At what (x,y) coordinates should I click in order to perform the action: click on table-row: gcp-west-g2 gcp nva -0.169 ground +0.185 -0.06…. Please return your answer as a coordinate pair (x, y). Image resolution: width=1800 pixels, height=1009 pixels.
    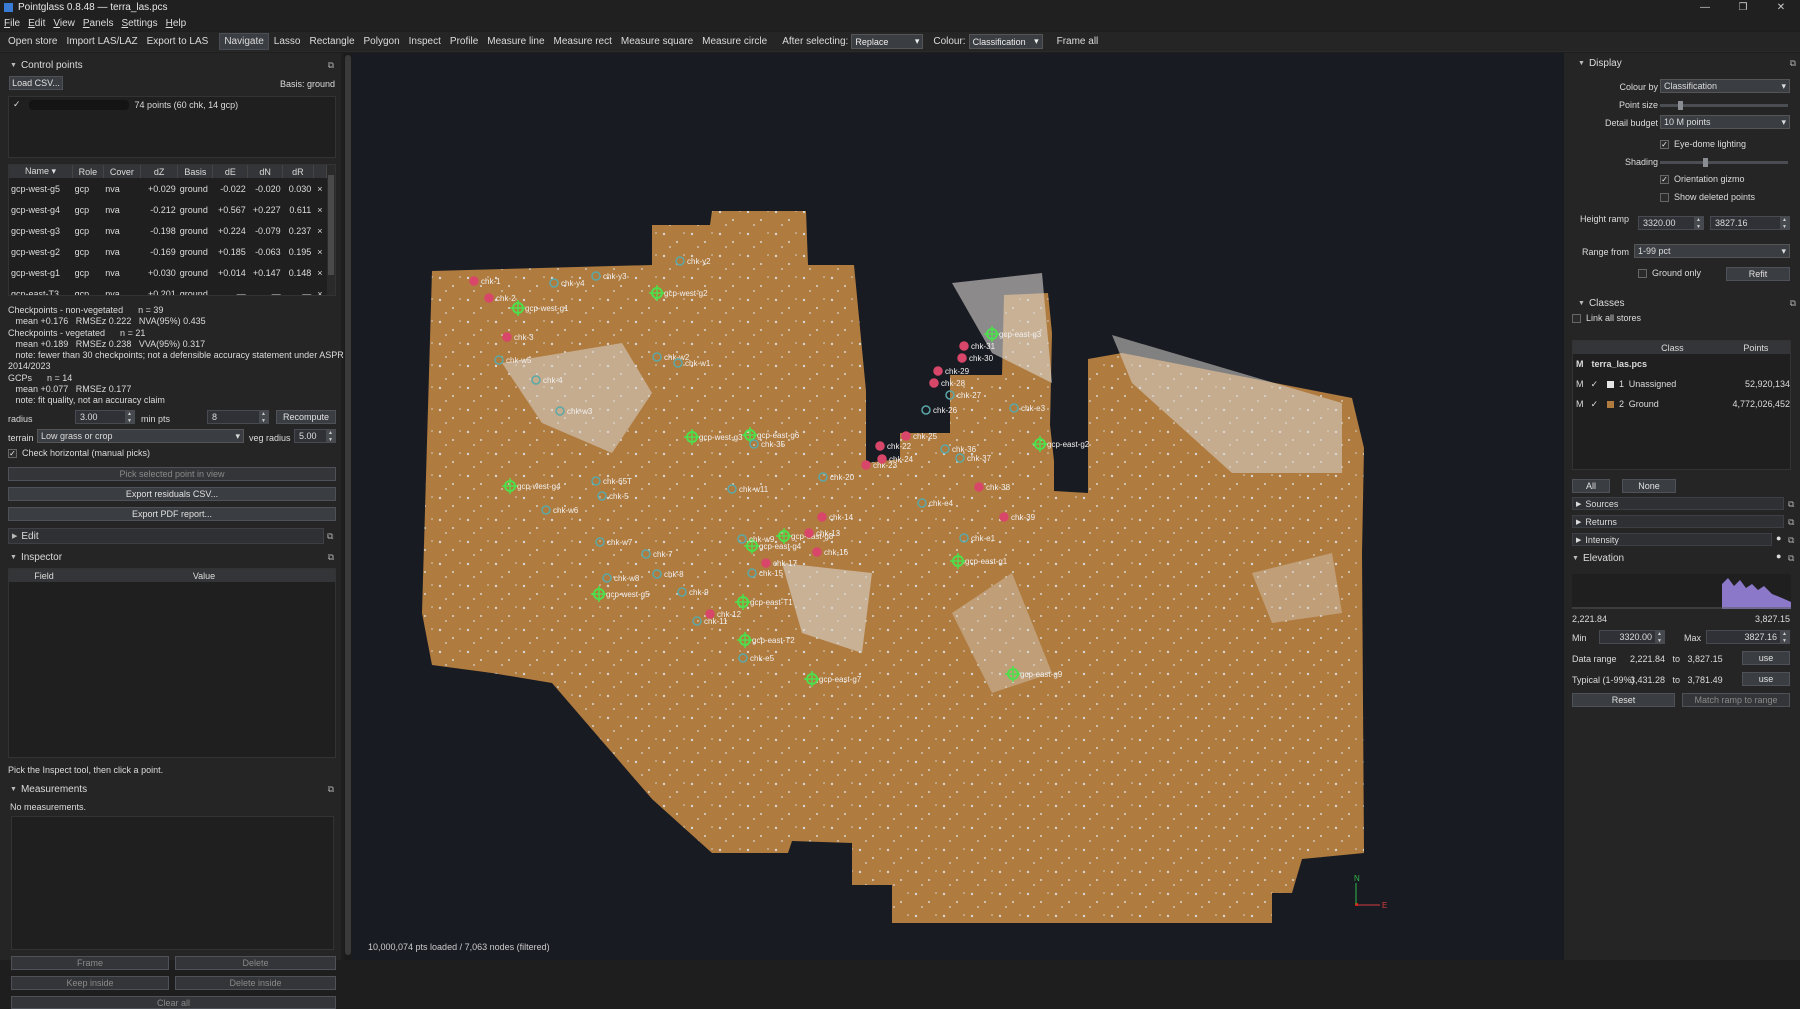
    Looking at the image, I should click on (168, 251).